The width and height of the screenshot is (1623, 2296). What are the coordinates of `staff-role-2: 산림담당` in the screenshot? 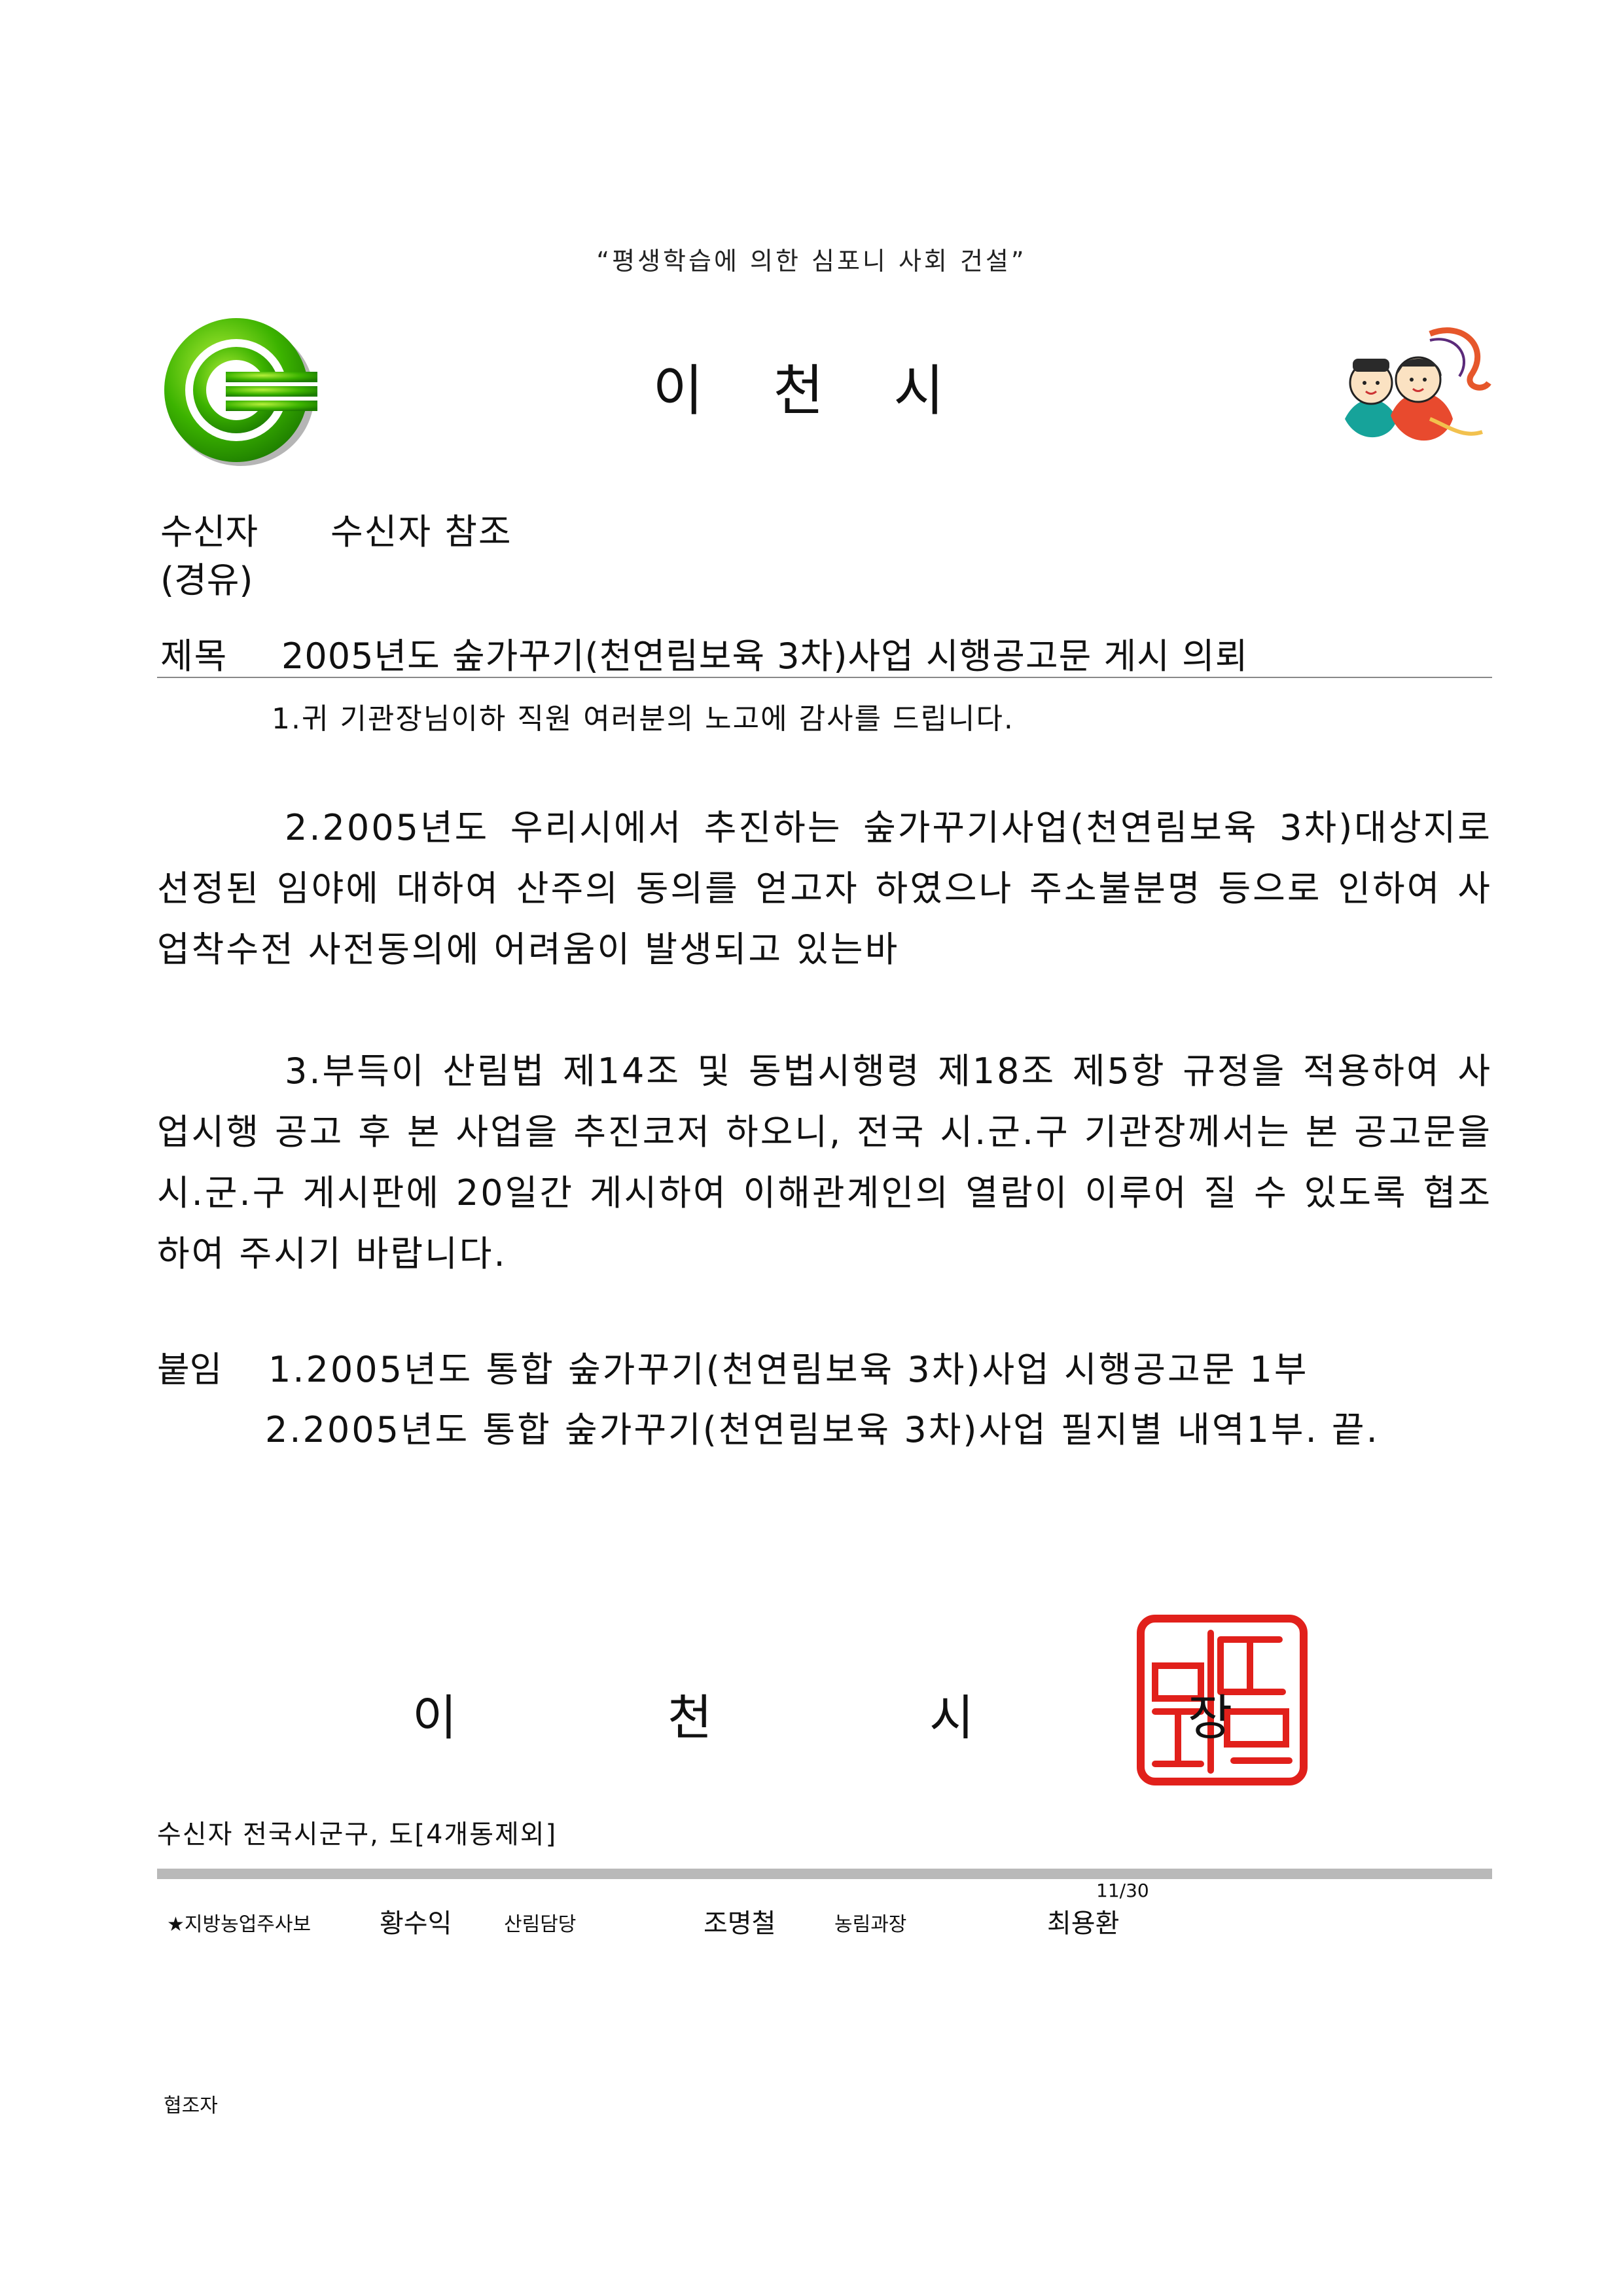 It's located at (540, 1924).